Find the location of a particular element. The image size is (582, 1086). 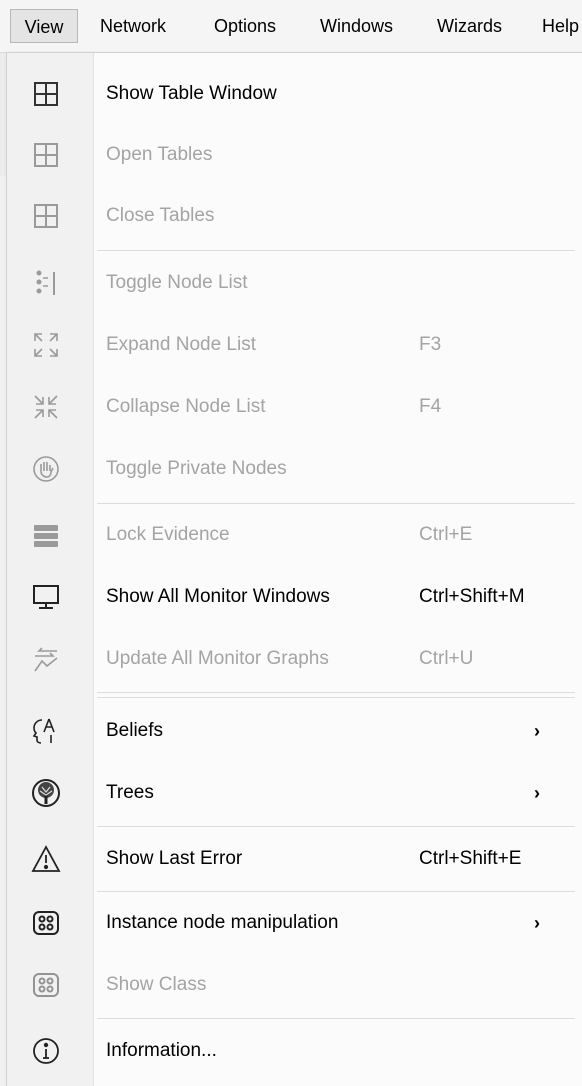

menu-item-lock-evidence: Lock Evidence Ctrl+E is located at coordinates (294, 535).